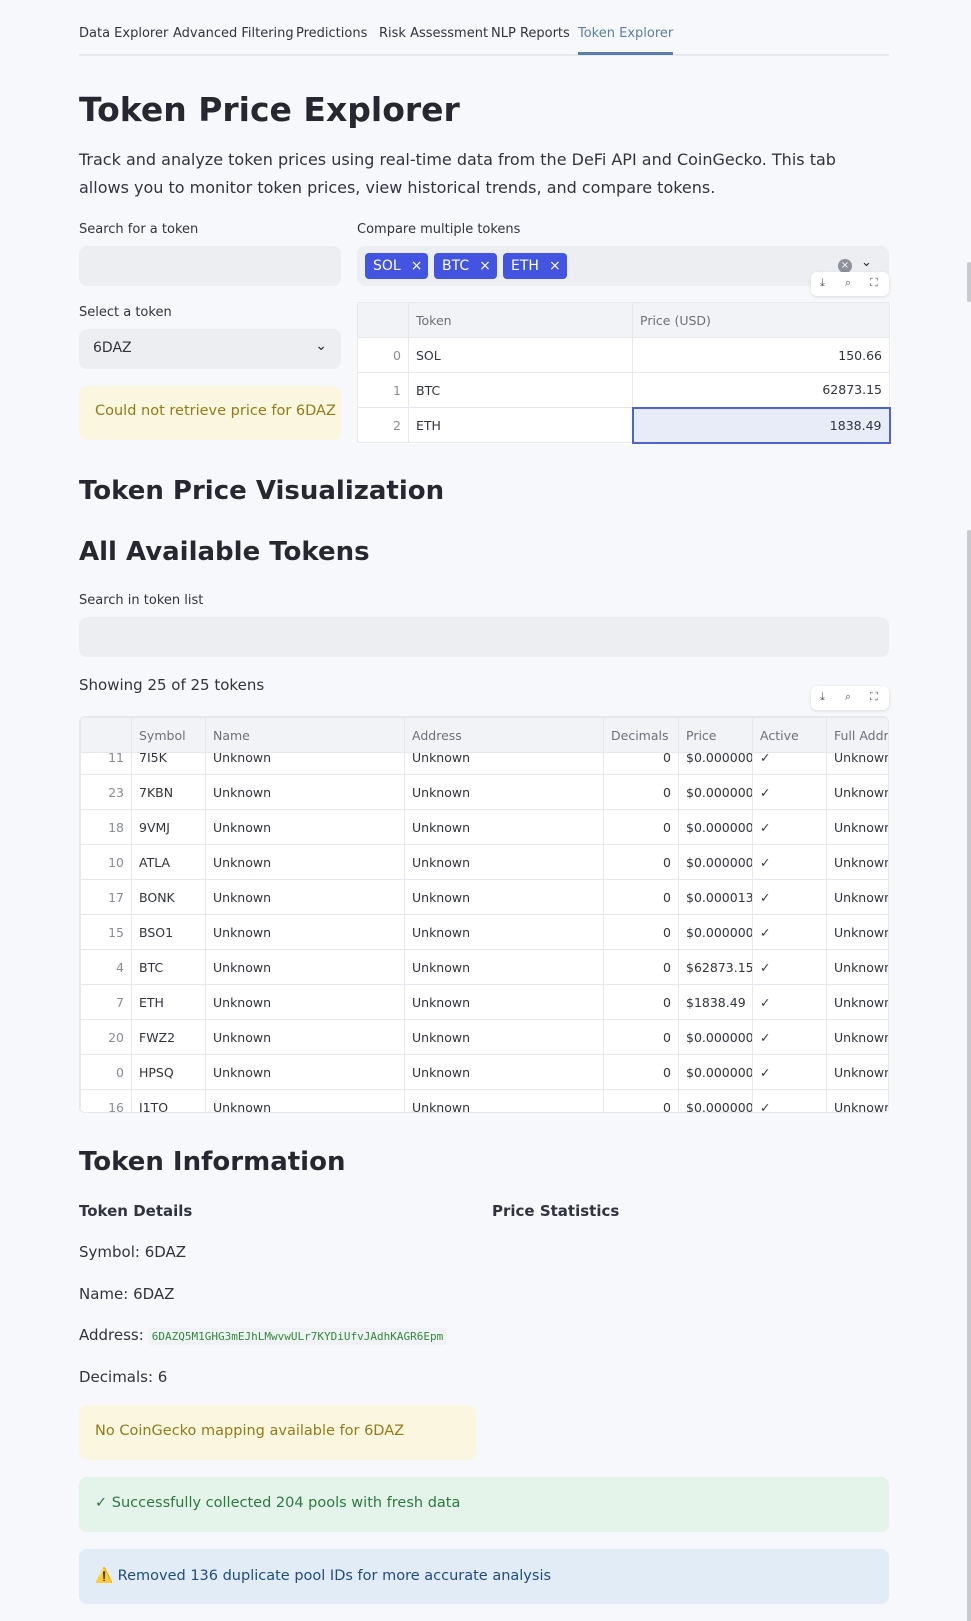  What do you see at coordinates (168, 897) in the screenshot?
I see `table-cell: BONK` at bounding box center [168, 897].